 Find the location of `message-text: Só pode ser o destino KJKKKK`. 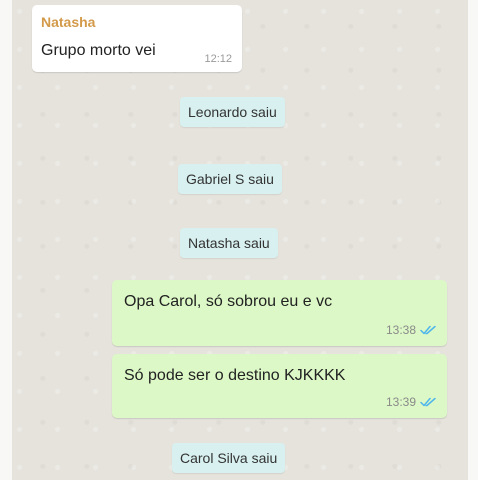

message-text: Só pode ser o destino KJKKKK is located at coordinates (235, 375).